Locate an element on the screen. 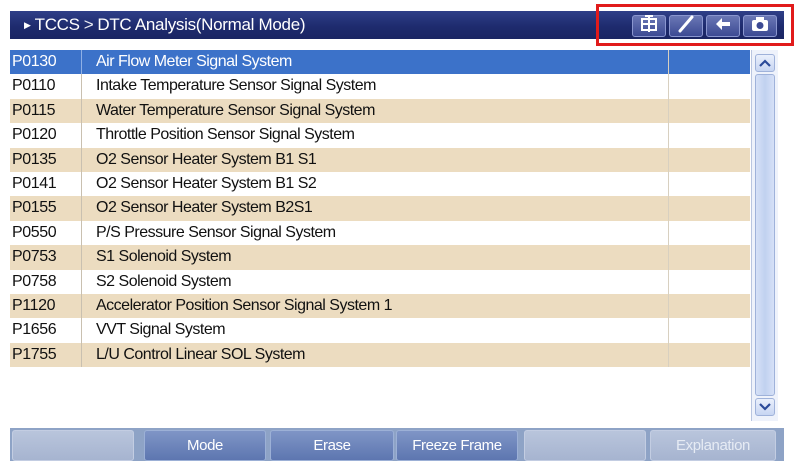 The image size is (798, 461). dtc-description: Throttle Position Sensor Signal System is located at coordinates (225, 135).